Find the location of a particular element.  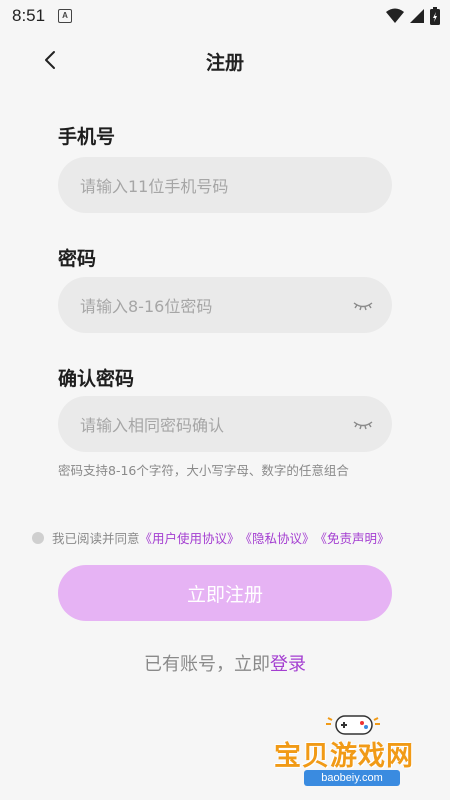

disclaimer-link: 《免责声明》 is located at coordinates (352, 537).